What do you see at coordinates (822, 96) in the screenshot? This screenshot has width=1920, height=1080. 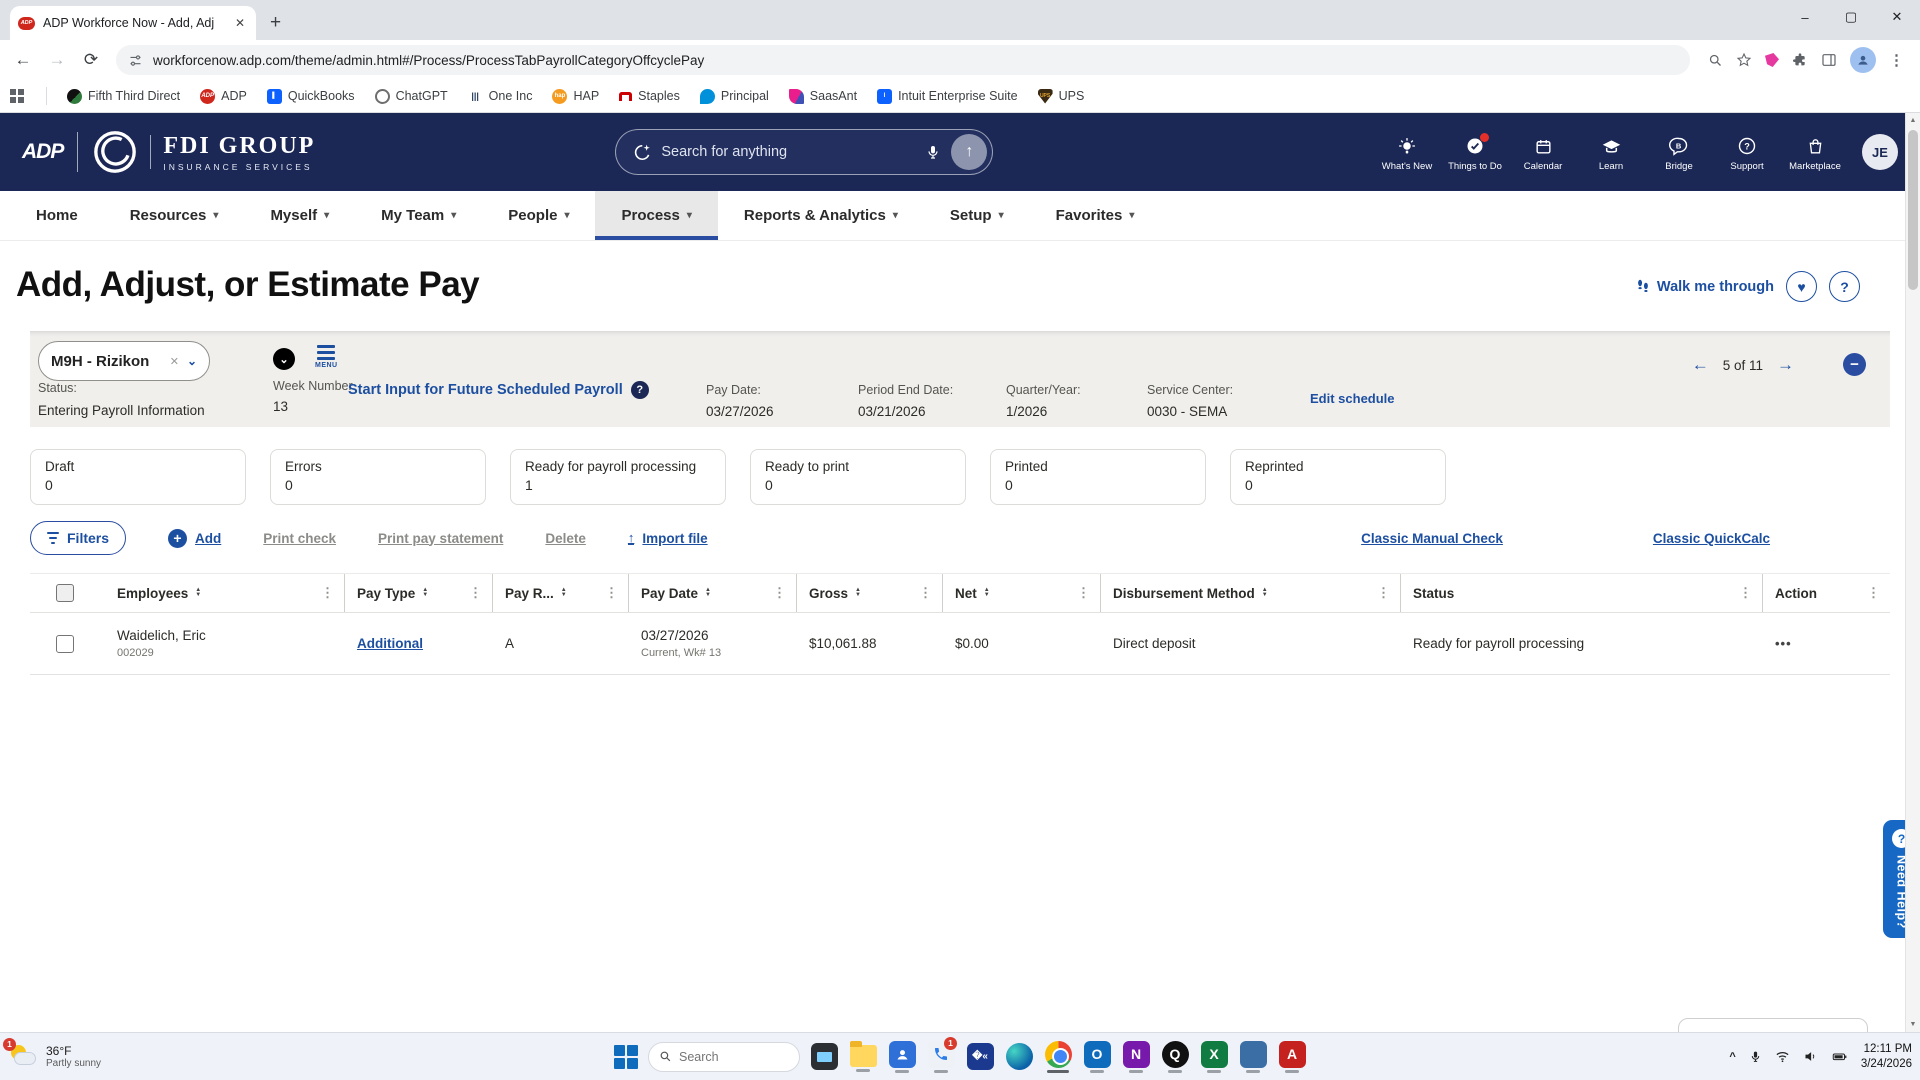 I see `bookmark-saasant: SaasAnt` at bounding box center [822, 96].